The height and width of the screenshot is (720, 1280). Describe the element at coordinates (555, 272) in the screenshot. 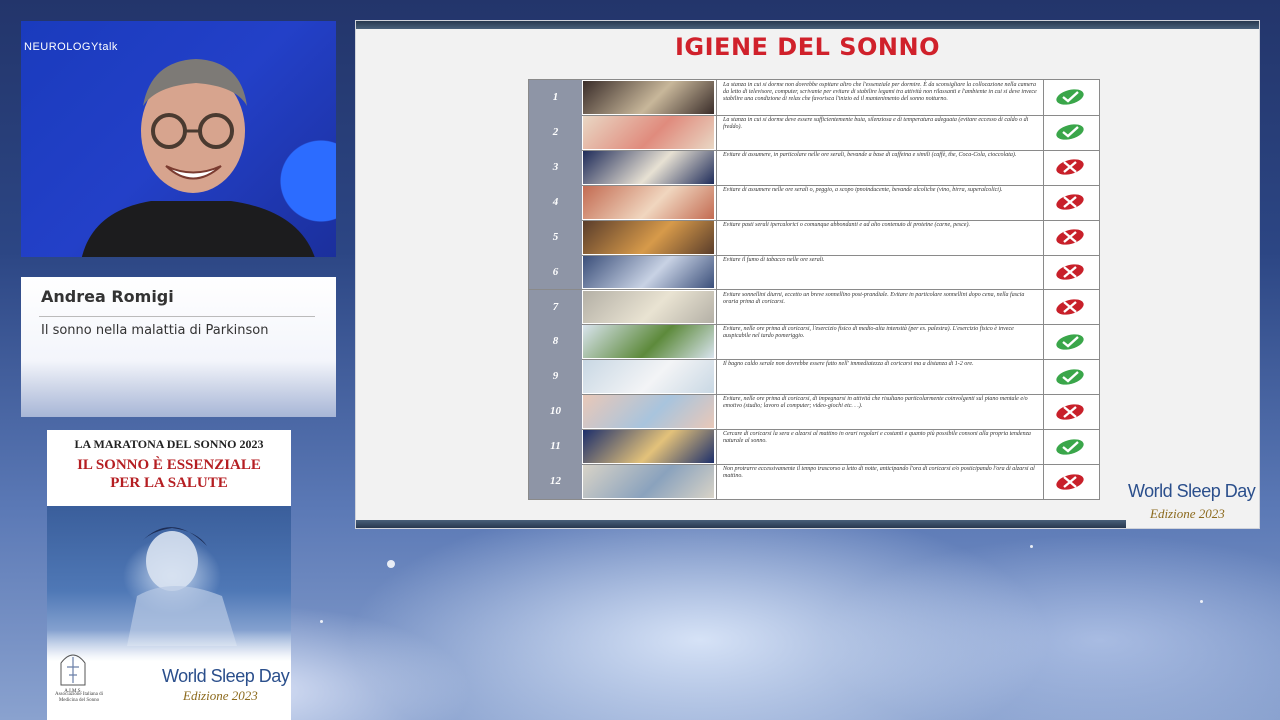

I see `row-number: 6` at that location.